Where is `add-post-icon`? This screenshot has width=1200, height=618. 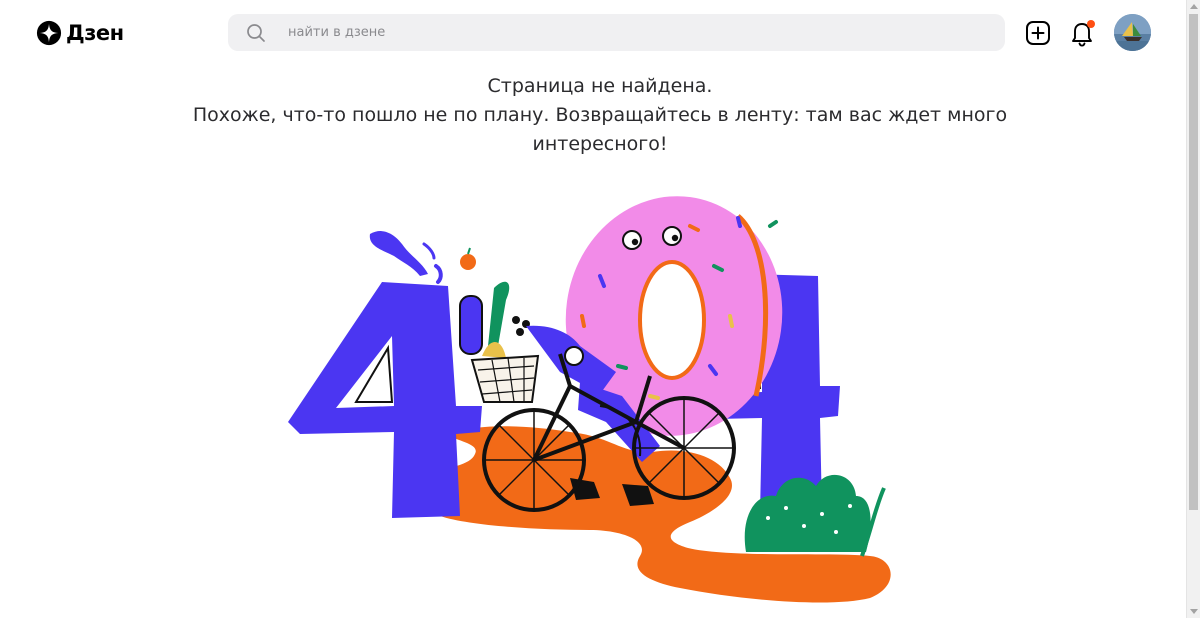
add-post-icon is located at coordinates (1038, 33).